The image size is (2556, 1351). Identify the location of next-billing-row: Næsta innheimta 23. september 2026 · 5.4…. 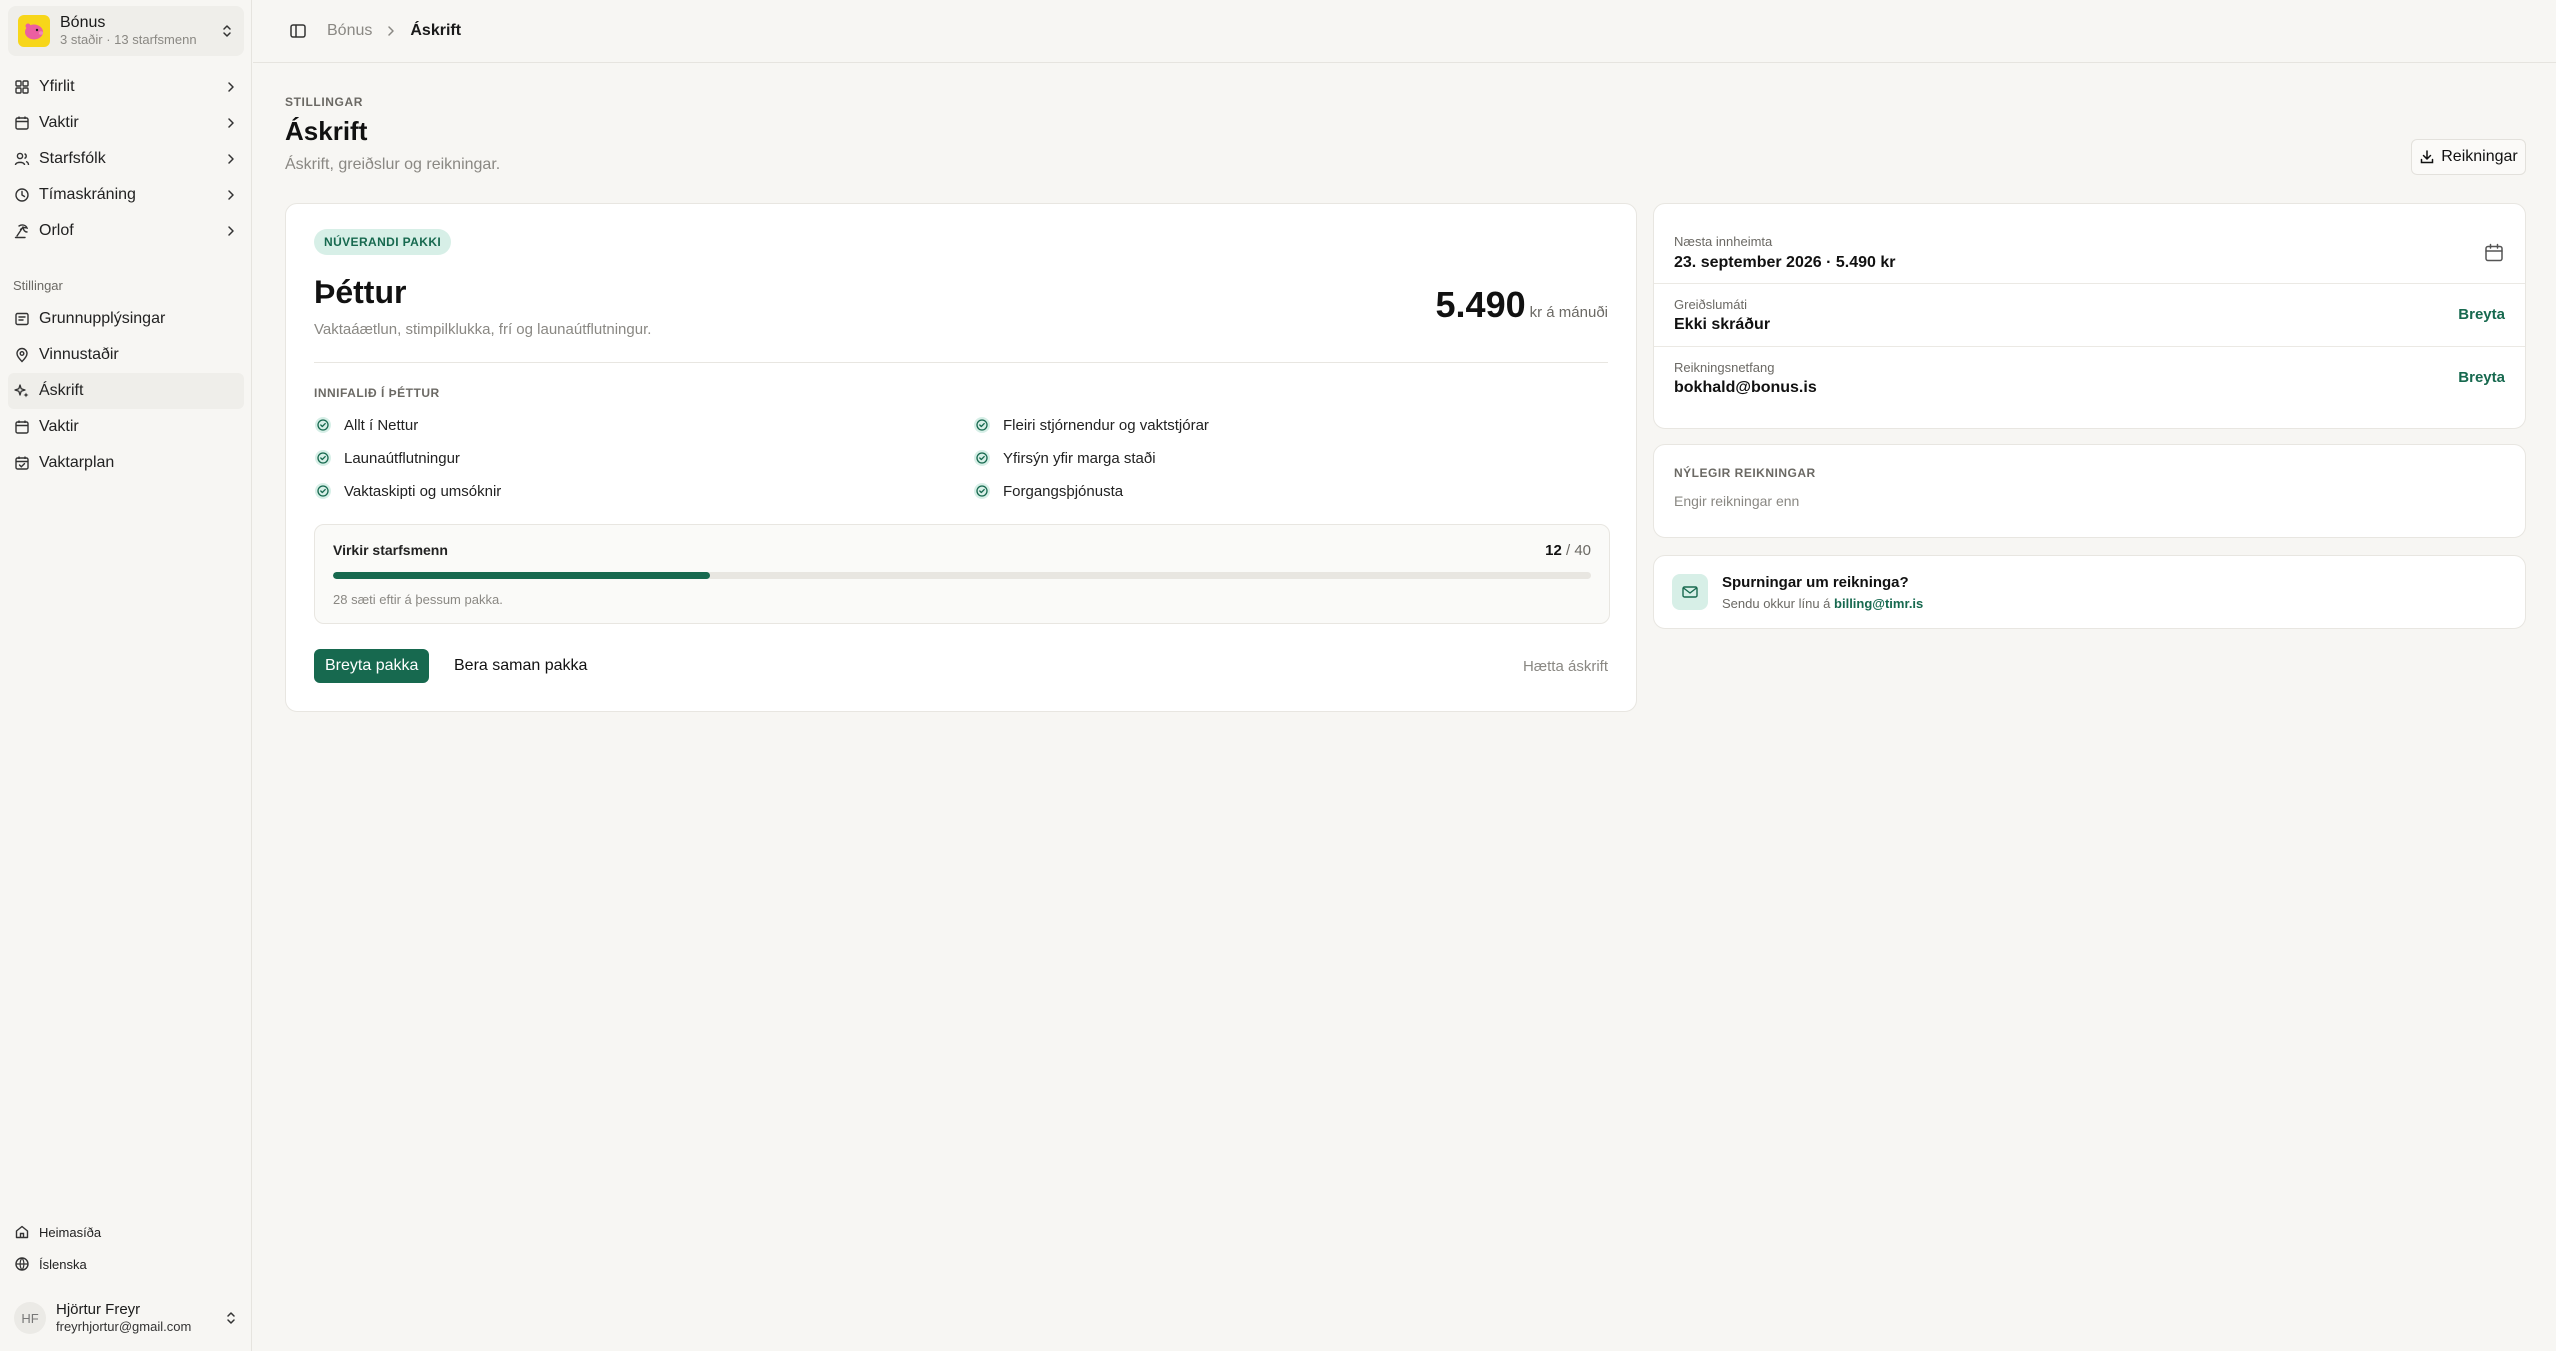
(2089, 243).